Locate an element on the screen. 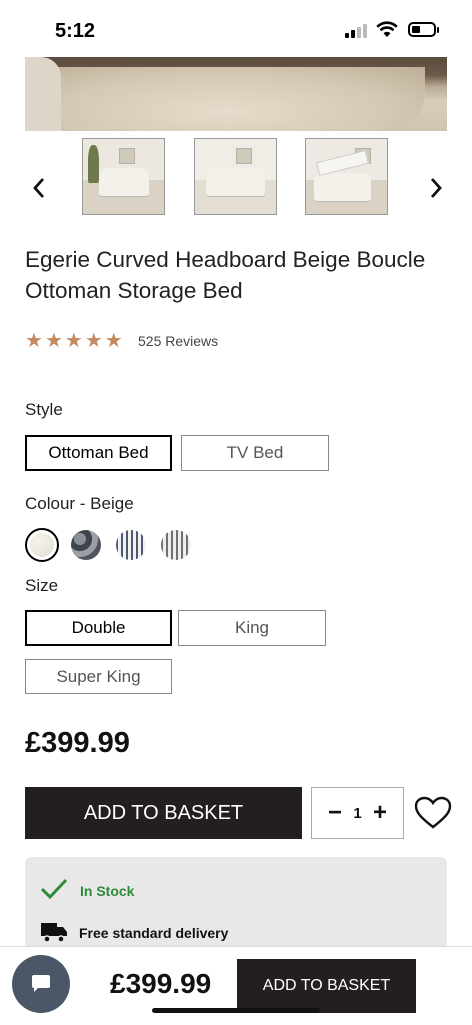 The width and height of the screenshot is (472, 1025). chat-bubble-icon is located at coordinates (41, 983).